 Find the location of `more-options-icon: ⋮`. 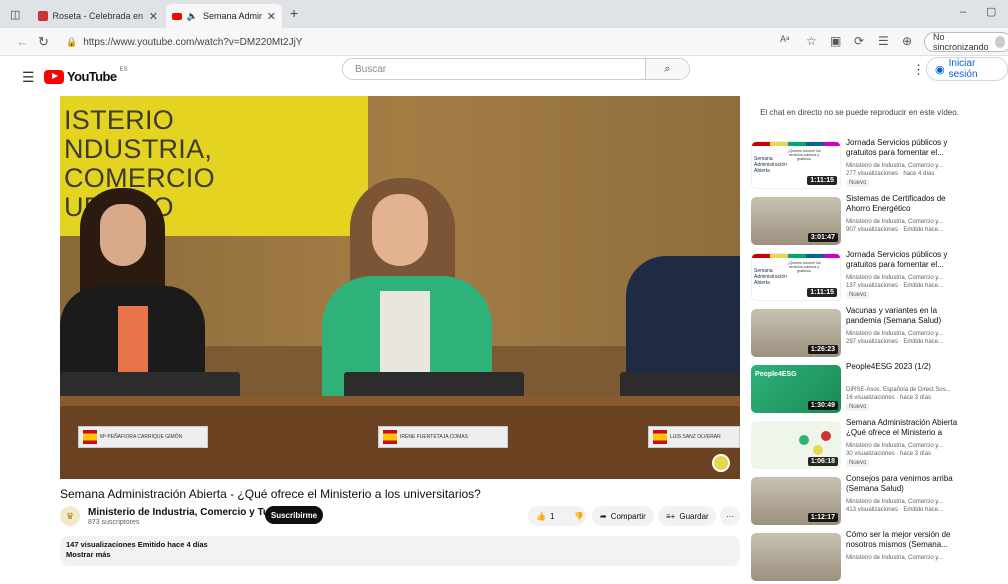

more-options-icon: ⋮ is located at coordinates (918, 70).